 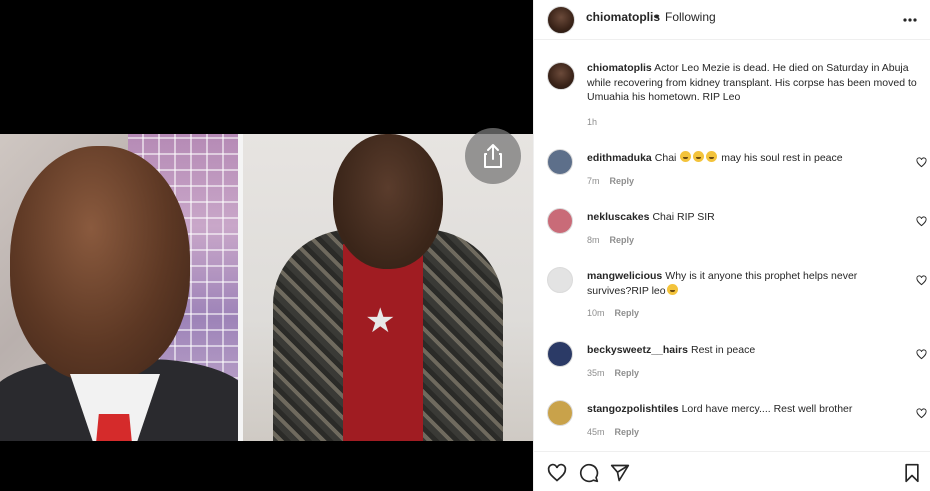 What do you see at coordinates (633, 409) in the screenshot?
I see `commenter-username: stangozpolishtiles` at bounding box center [633, 409].